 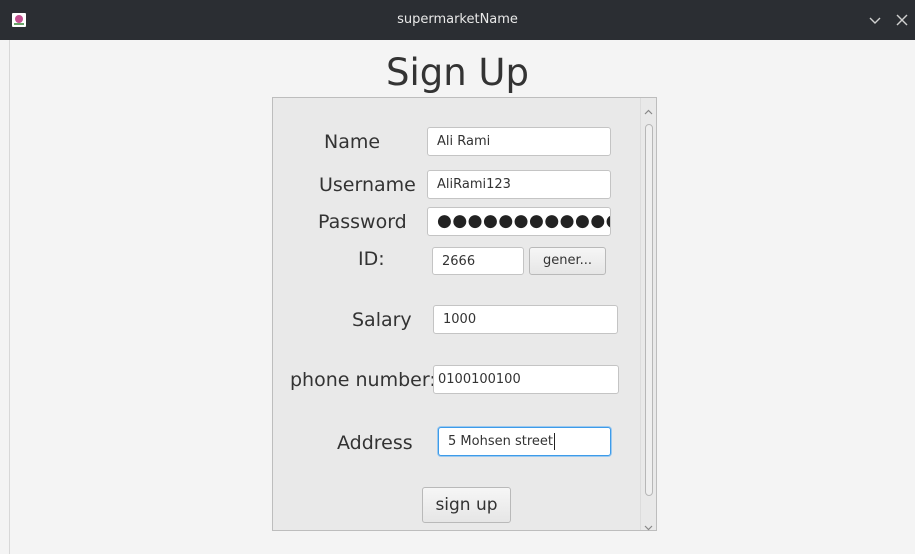 What do you see at coordinates (875, 20) in the screenshot?
I see `chevron-down-icon` at bounding box center [875, 20].